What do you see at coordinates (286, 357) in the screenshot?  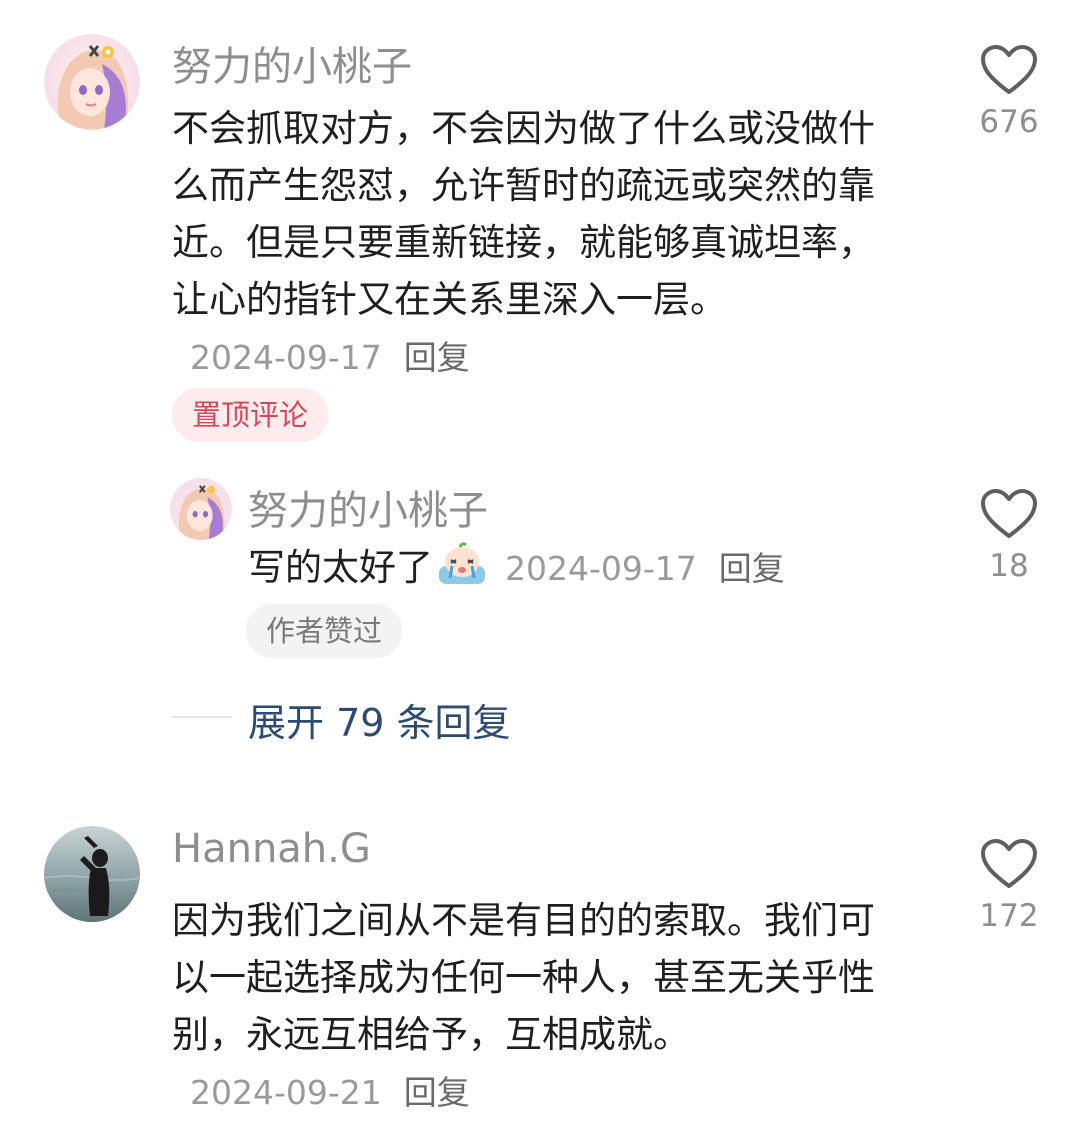 I see `comment-date: 2024-09-17` at bounding box center [286, 357].